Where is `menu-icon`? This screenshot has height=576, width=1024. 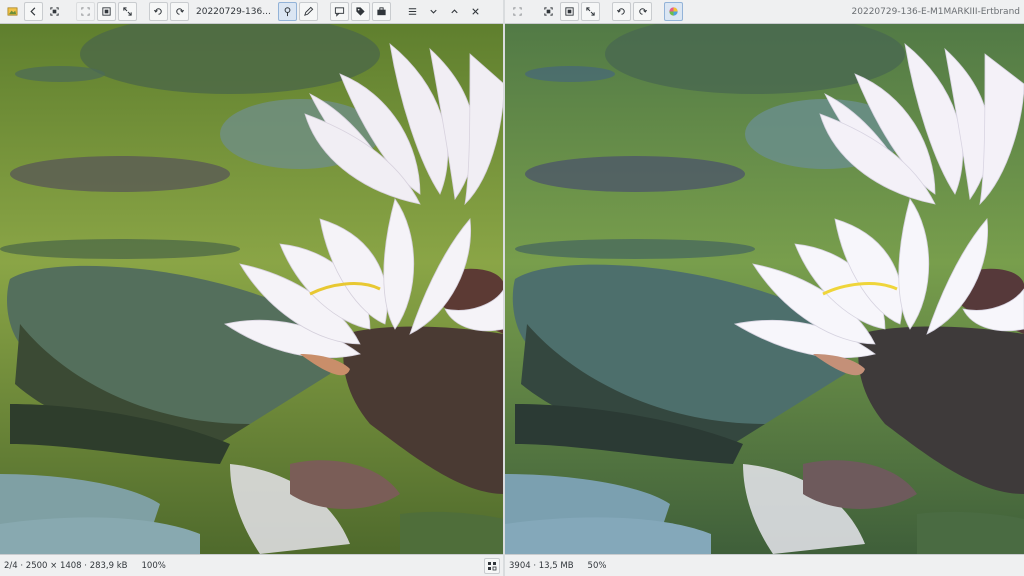 menu-icon is located at coordinates (412, 11).